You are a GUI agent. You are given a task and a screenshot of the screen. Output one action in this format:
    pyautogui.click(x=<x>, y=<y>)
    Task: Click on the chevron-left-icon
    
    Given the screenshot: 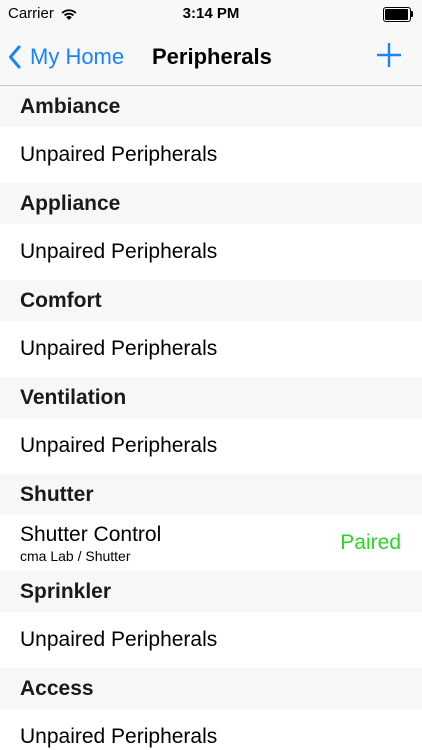 What is the action you would take?
    pyautogui.click(x=15, y=57)
    